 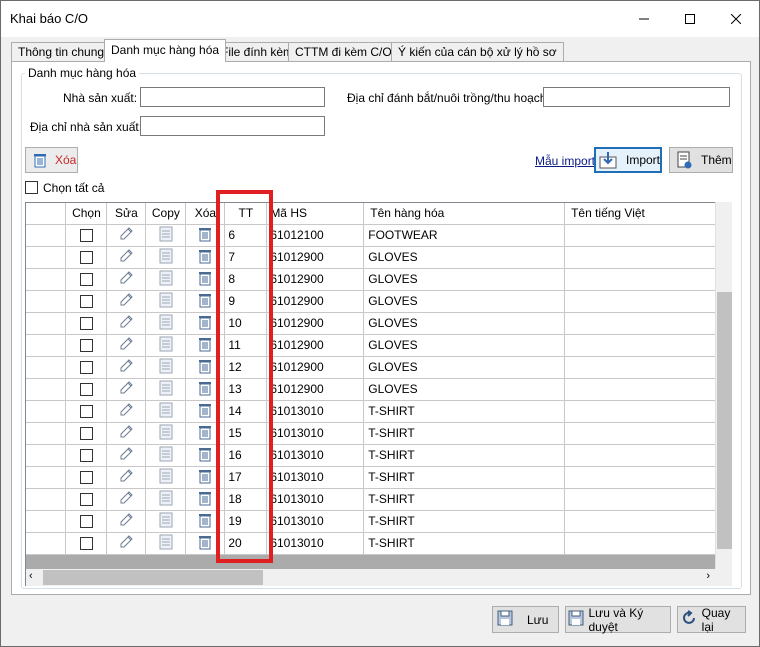 I want to click on maximize-button, so click(x=690, y=19).